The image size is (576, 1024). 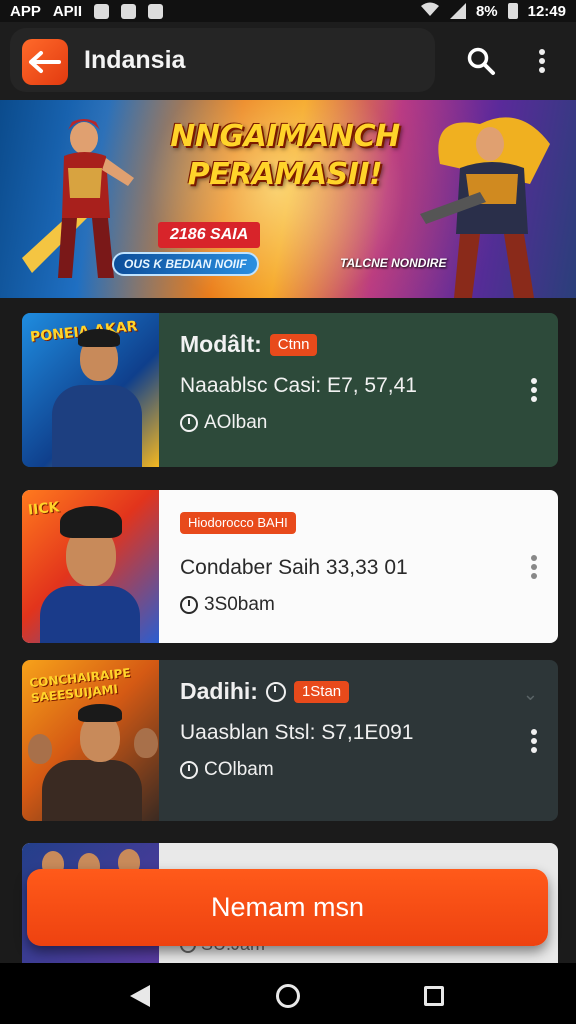 I want to click on card-price: Uaasblan Stsl: S7,1E091, so click(x=297, y=732).